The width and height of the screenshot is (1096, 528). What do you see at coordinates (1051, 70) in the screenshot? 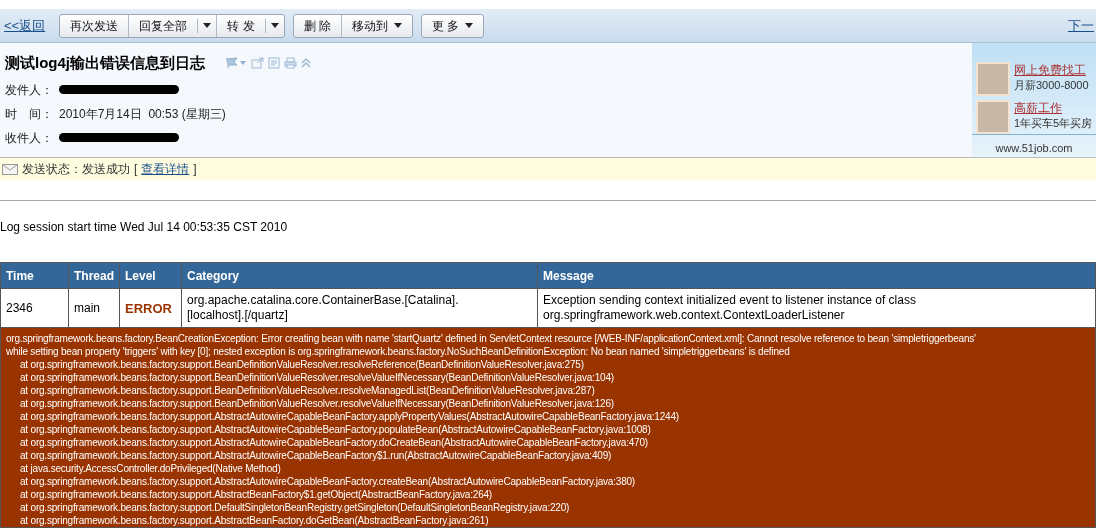
I see `ad-link: 网上免费找工` at bounding box center [1051, 70].